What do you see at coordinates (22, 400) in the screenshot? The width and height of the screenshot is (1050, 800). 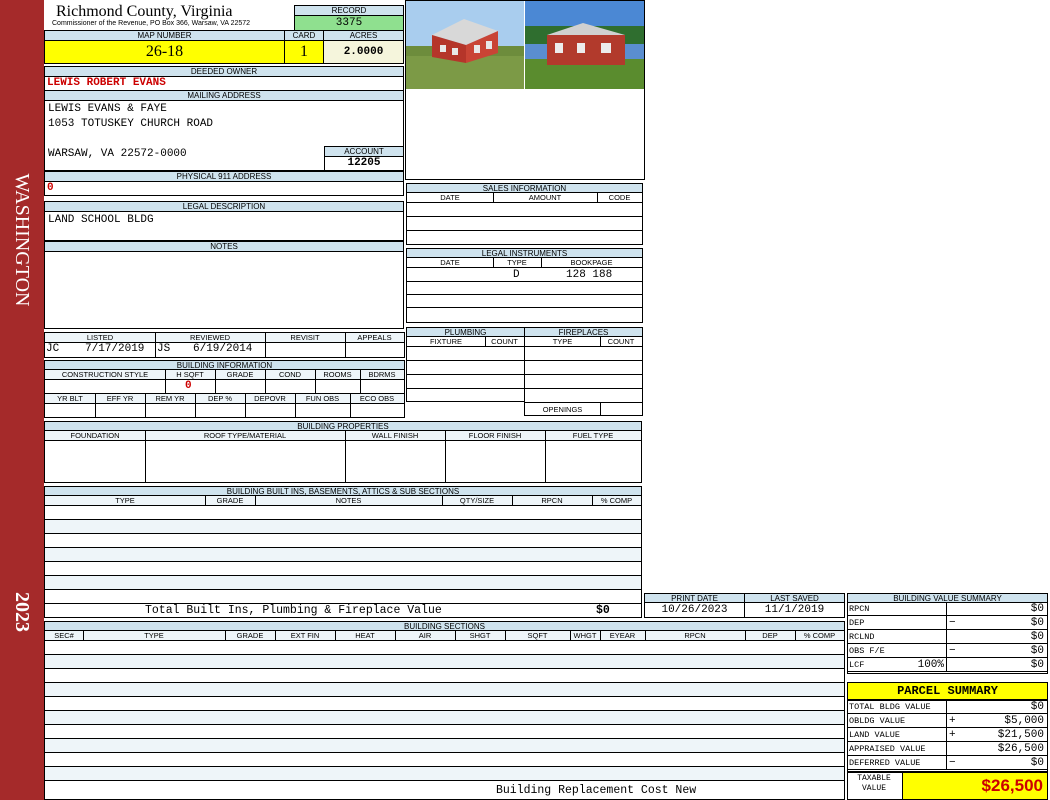 I see `district-sidebar` at bounding box center [22, 400].